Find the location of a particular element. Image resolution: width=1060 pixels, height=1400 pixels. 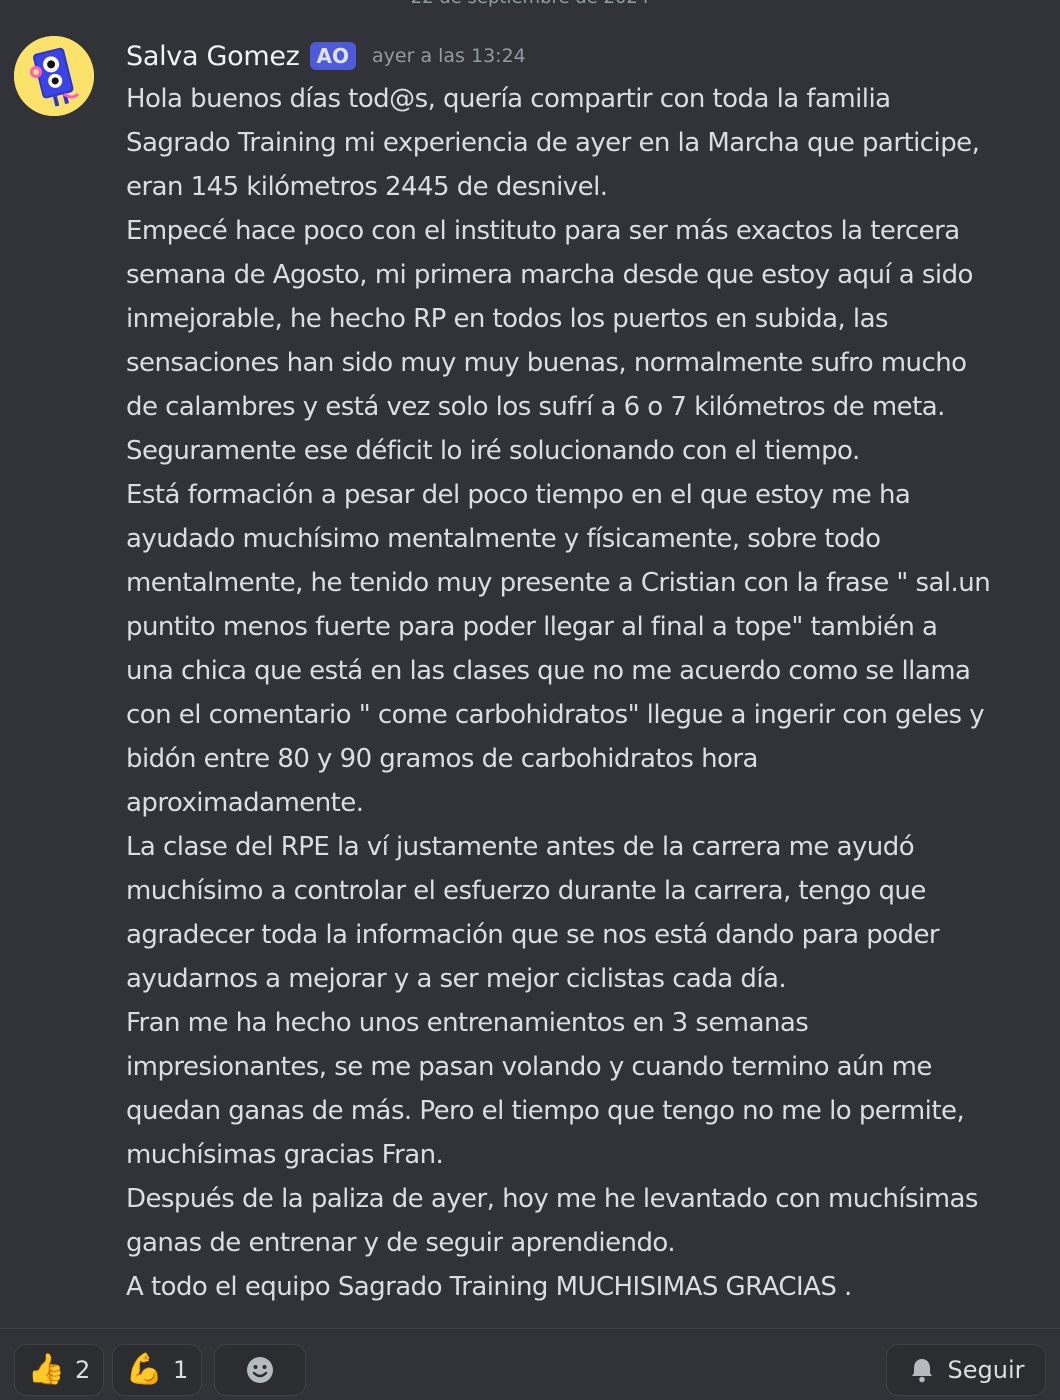

smiley-add-icon is located at coordinates (260, 1370).